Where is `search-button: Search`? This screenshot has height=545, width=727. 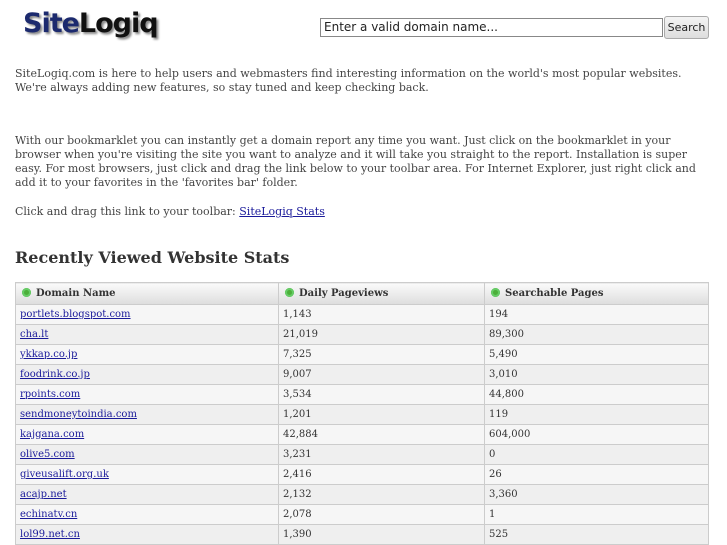 search-button: Search is located at coordinates (686, 27).